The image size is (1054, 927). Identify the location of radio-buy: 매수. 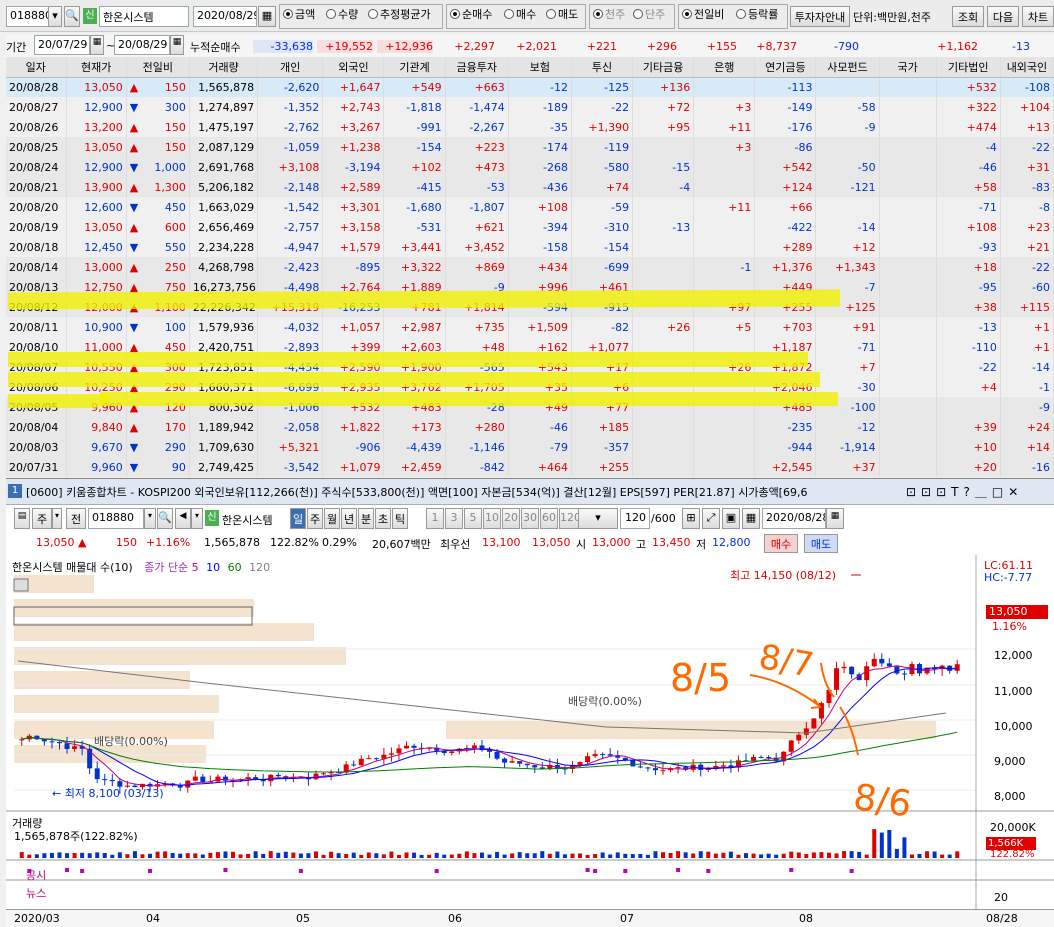
(520, 16).